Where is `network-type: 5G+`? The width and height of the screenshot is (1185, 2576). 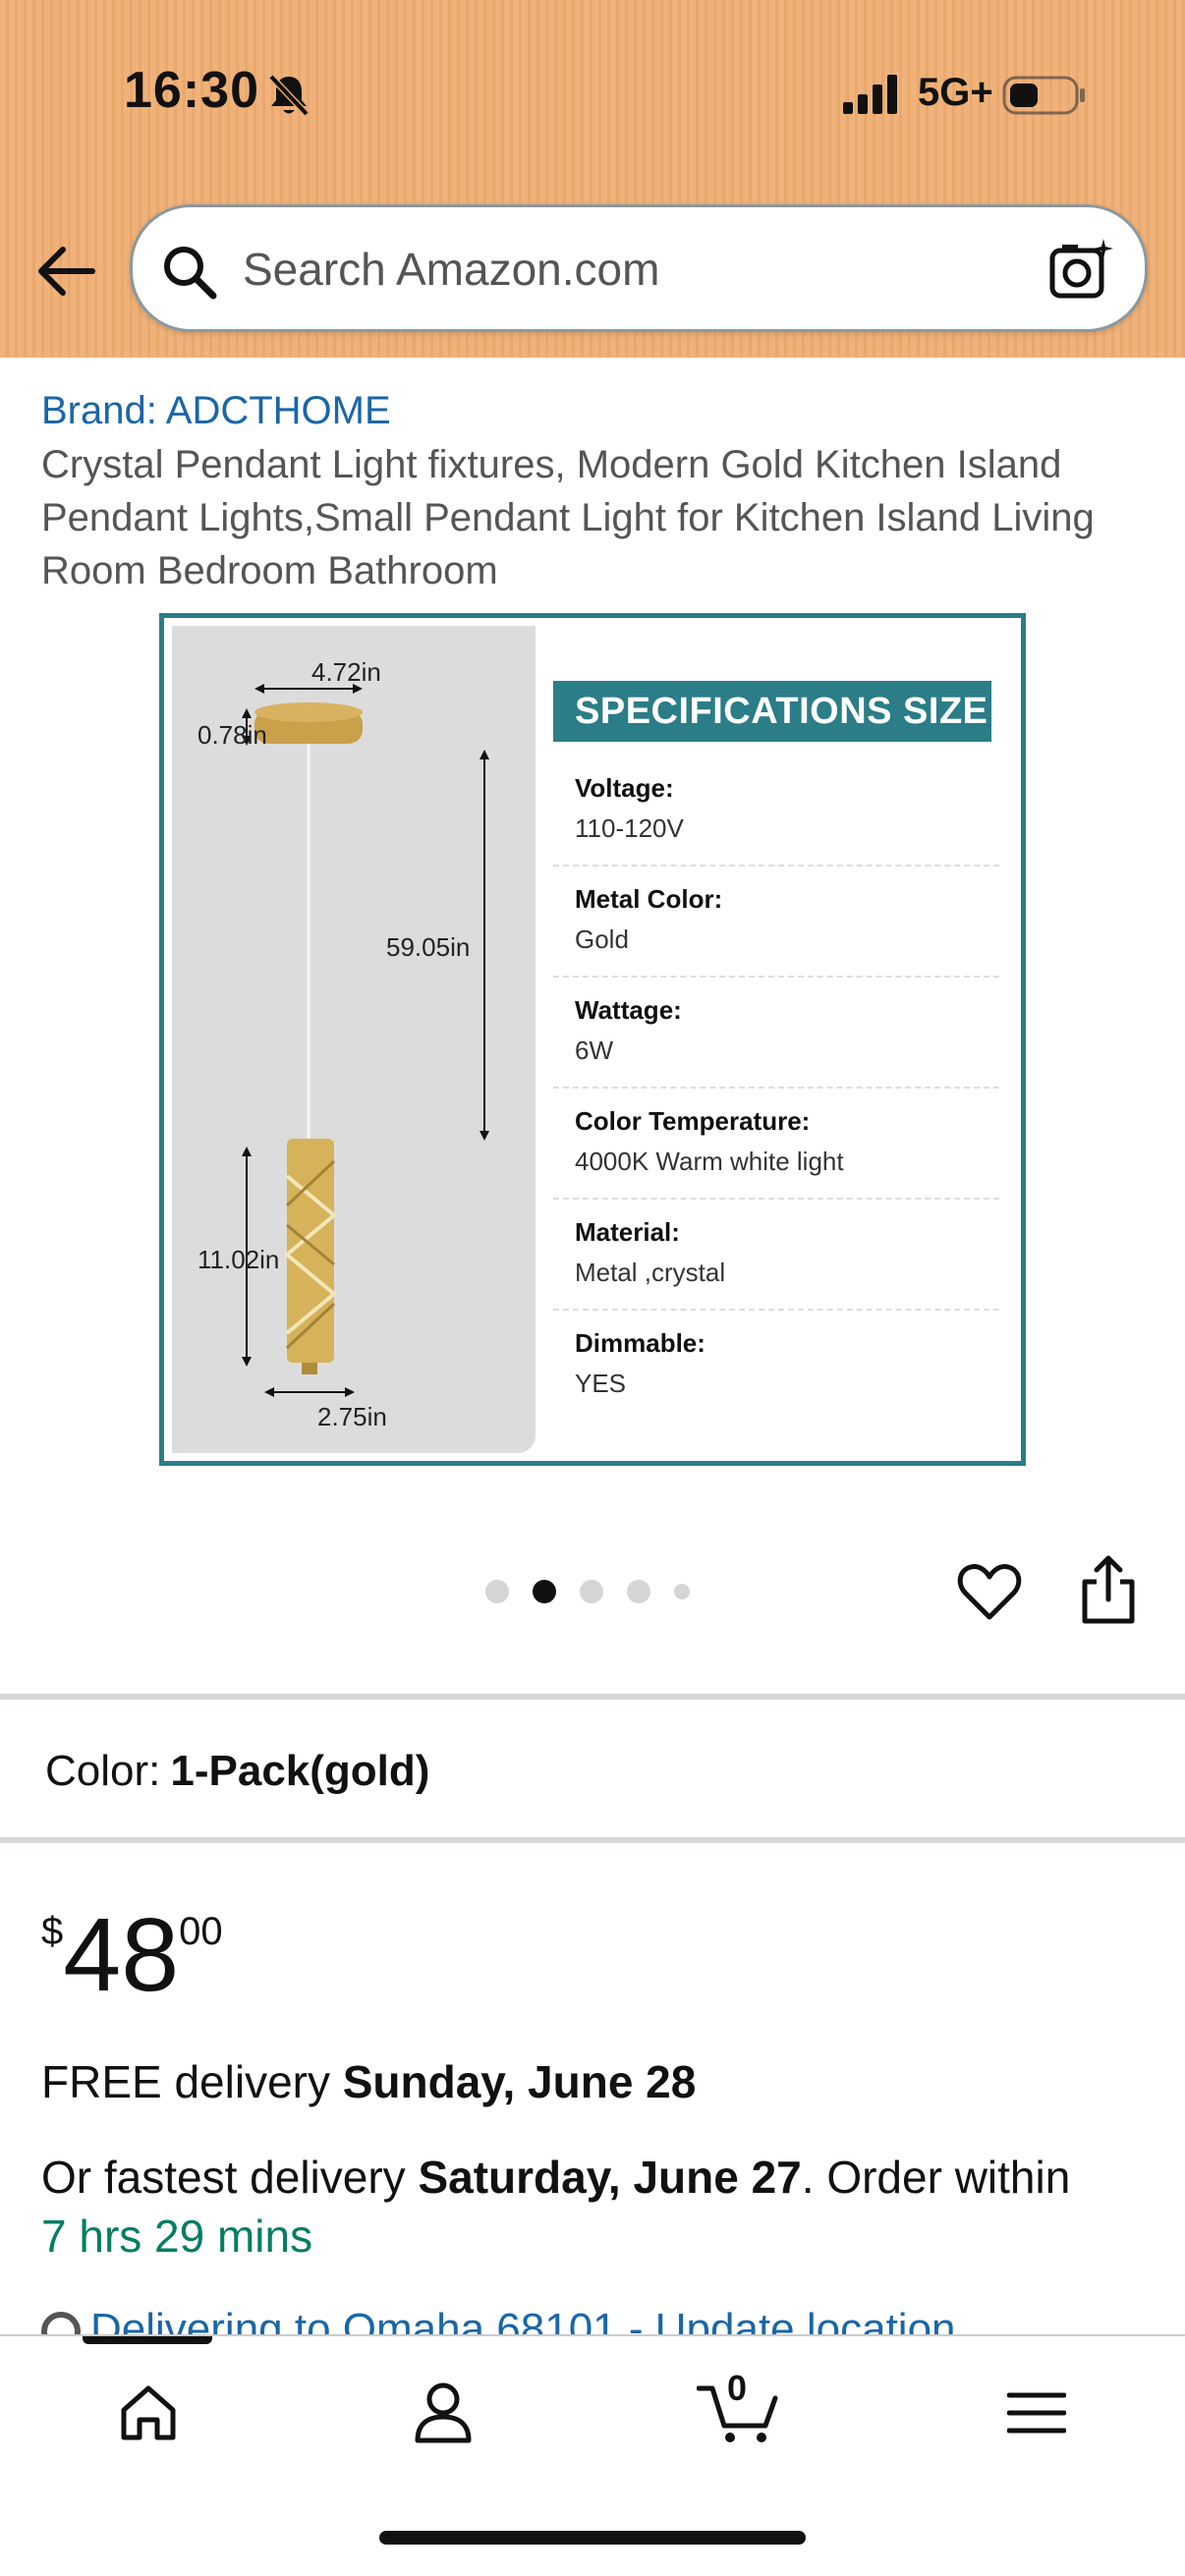
network-type: 5G+ is located at coordinates (956, 92).